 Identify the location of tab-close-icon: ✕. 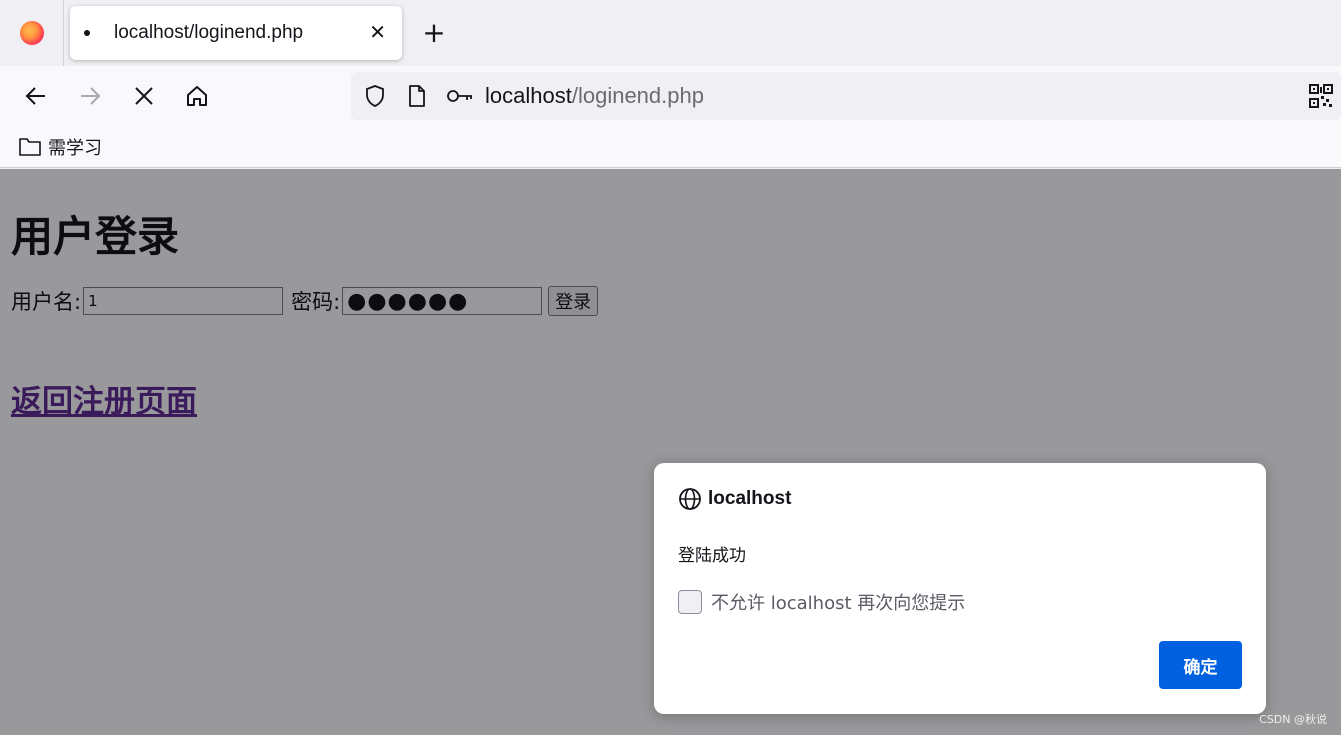
(377, 32).